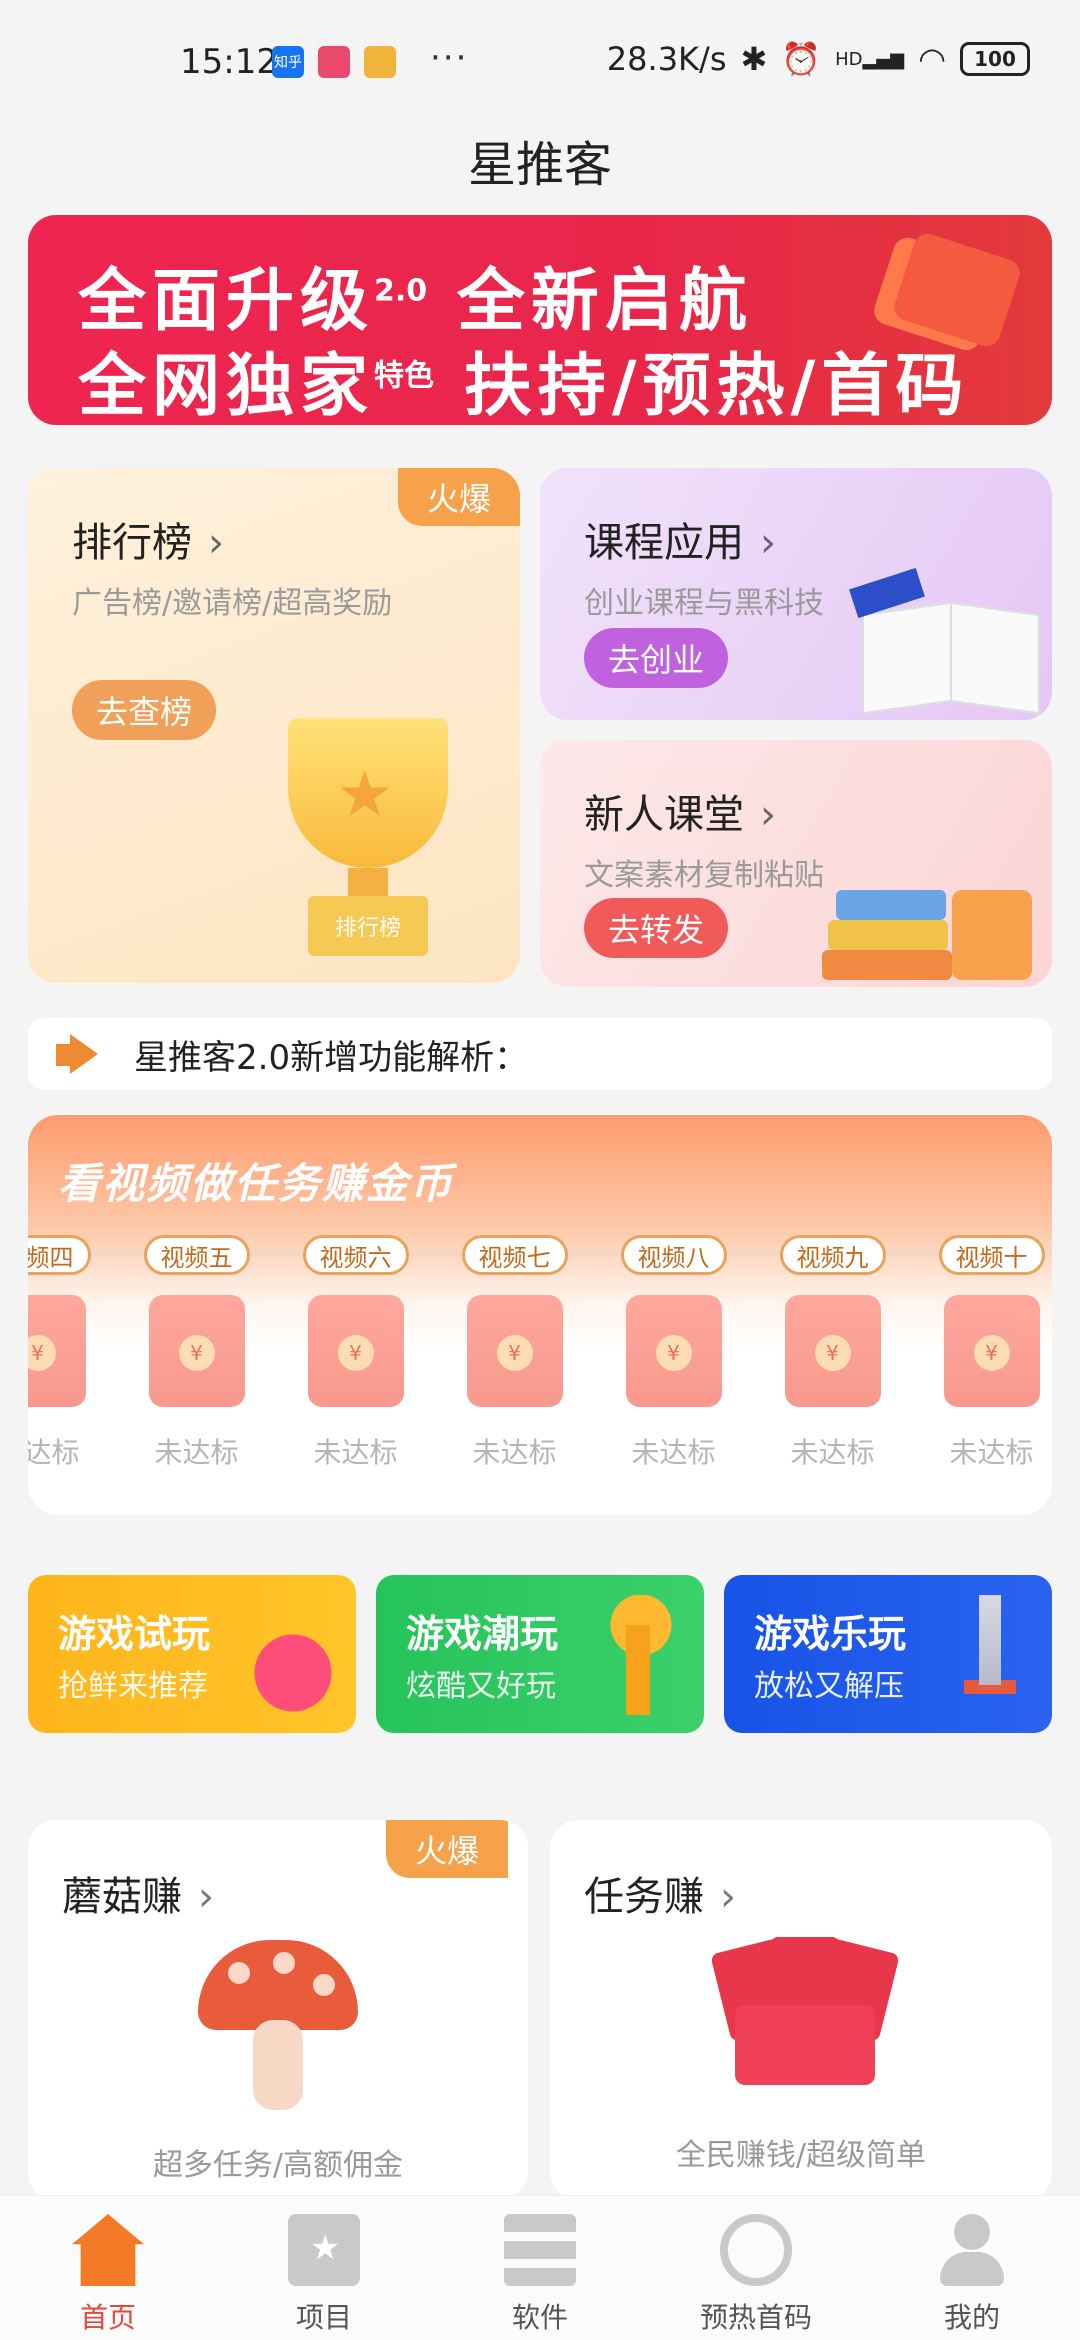 The height and width of the screenshot is (2340, 1080). I want to click on banner-line-2: 全网独家特色 扶持/预热/首码, so click(524, 386).